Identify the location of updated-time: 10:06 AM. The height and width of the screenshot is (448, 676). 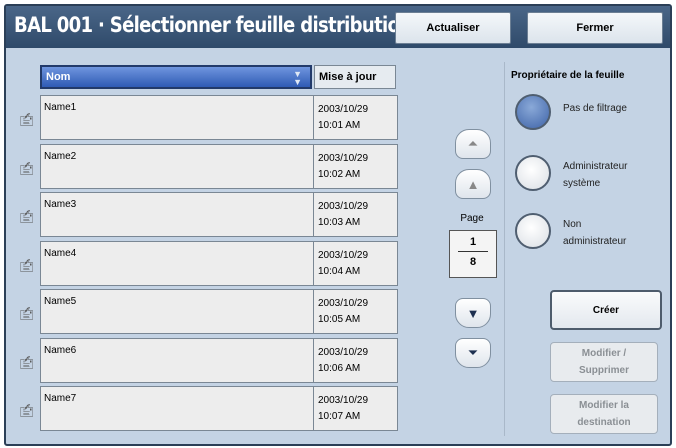
(339, 368).